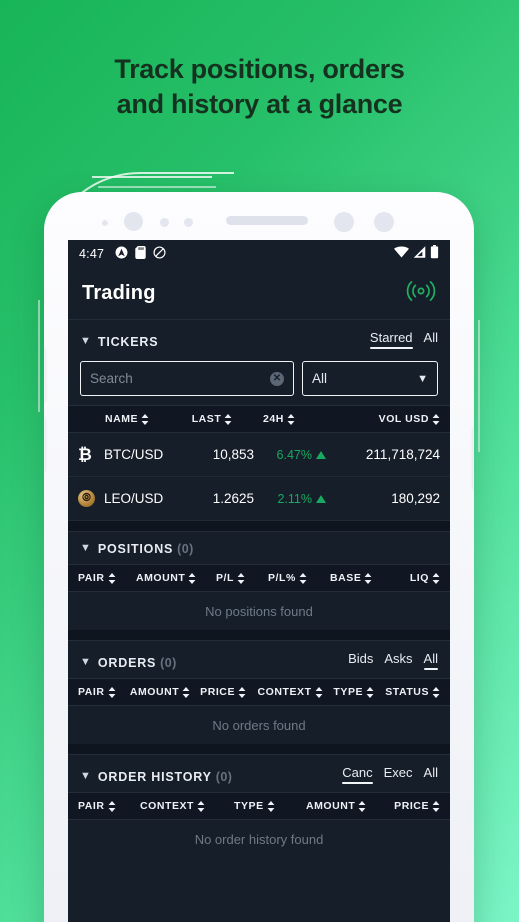  I want to click on search-box: ✕, so click(187, 378).